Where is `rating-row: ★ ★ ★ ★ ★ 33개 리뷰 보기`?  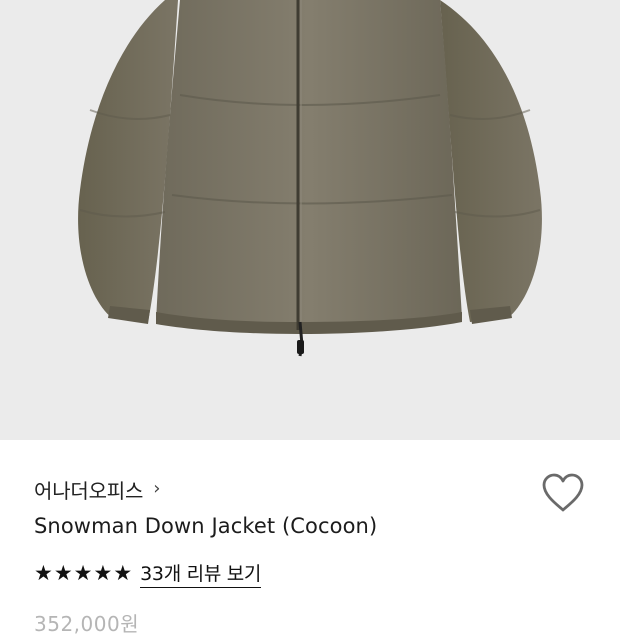 rating-row: ★ ★ ★ ★ ★ 33개 리뷰 보기 is located at coordinates (147, 573).